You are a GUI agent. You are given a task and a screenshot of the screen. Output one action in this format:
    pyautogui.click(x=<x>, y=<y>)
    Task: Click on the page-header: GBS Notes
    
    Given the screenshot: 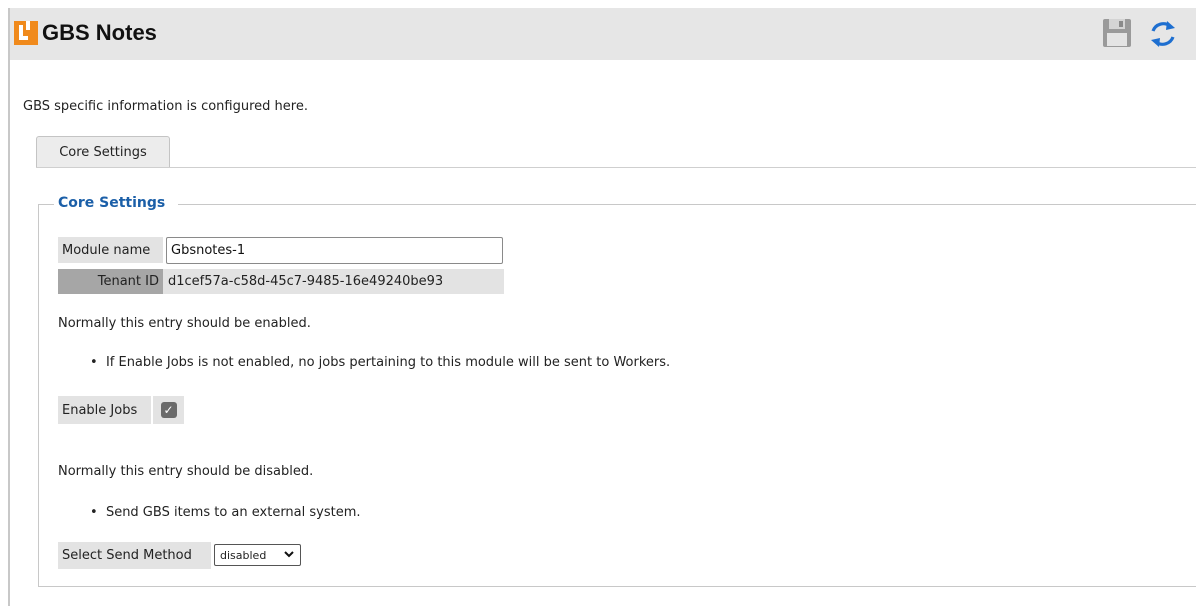 What is the action you would take?
    pyautogui.click(x=603, y=34)
    